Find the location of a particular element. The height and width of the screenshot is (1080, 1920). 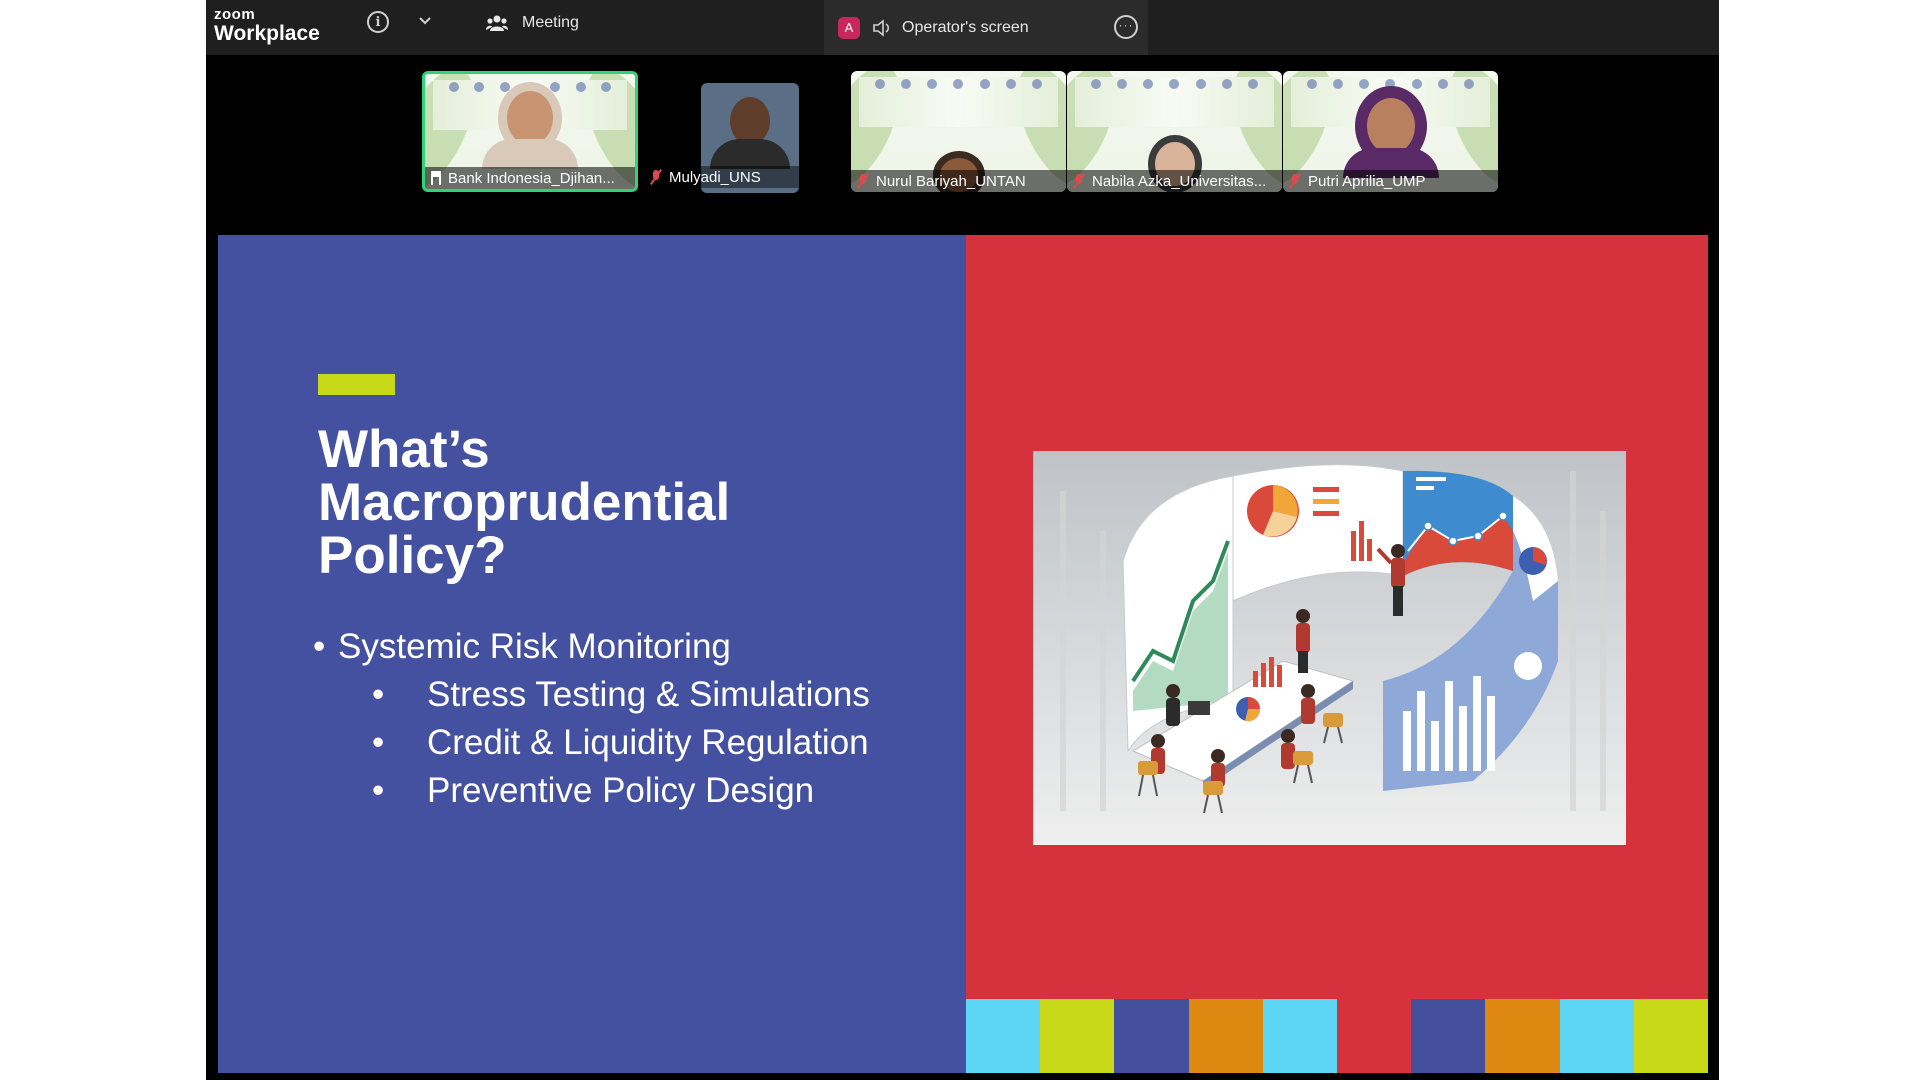

bullet-text: Credit & Liquidity Regulation is located at coordinates (648, 742).